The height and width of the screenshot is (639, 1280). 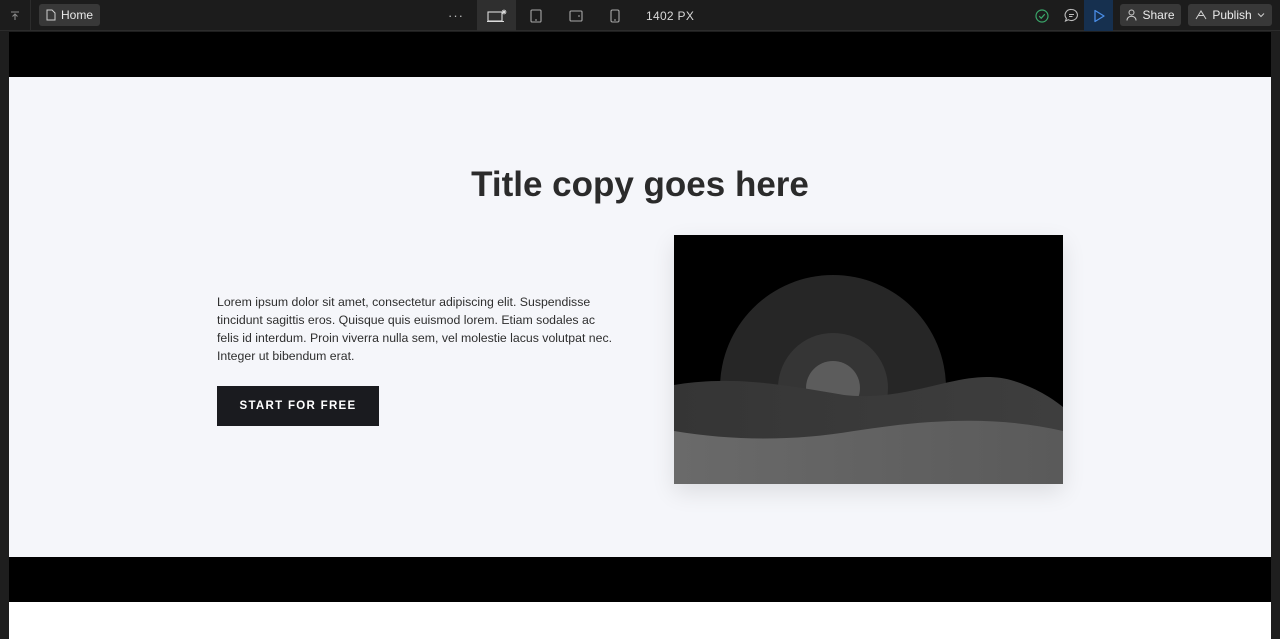 I want to click on arrow-up-to-line-icon, so click(x=15, y=15).